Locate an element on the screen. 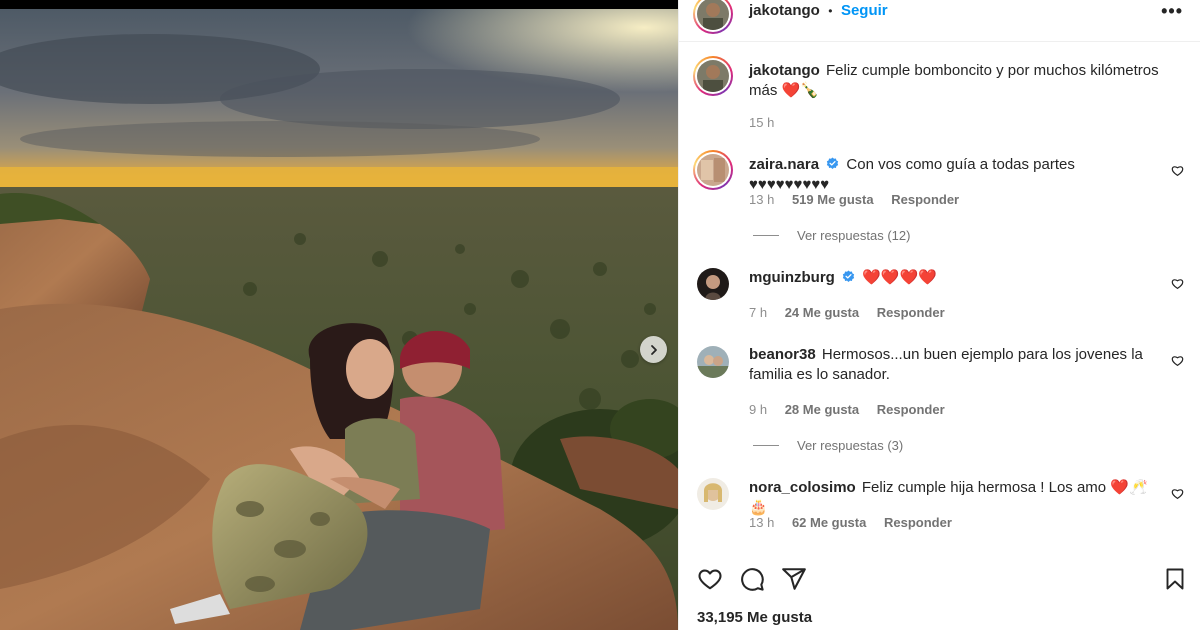  comment-meta: 7 h 24 Me gusta Responder is located at coordinates (847, 312).